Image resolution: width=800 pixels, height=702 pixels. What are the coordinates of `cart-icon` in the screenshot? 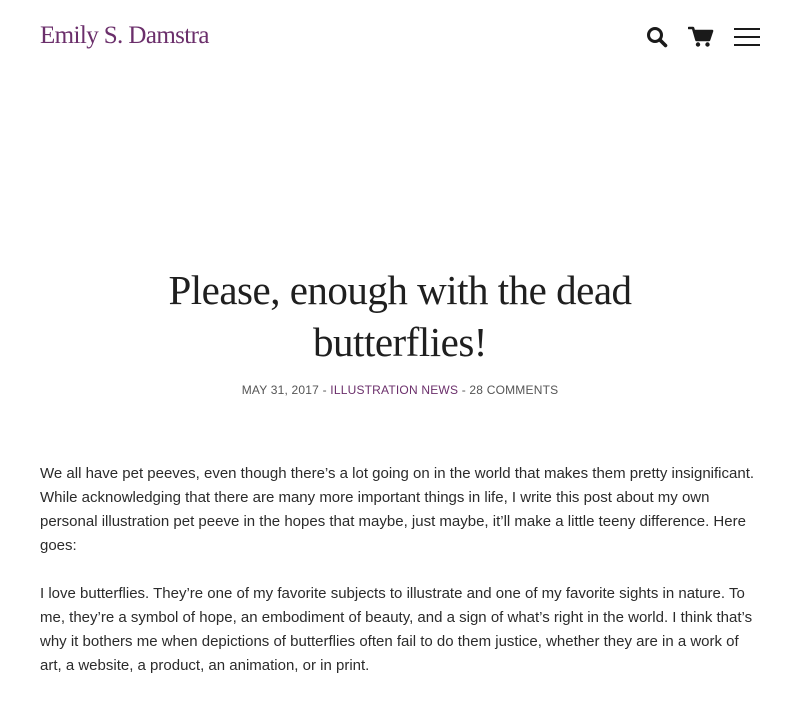 It's located at (701, 37).